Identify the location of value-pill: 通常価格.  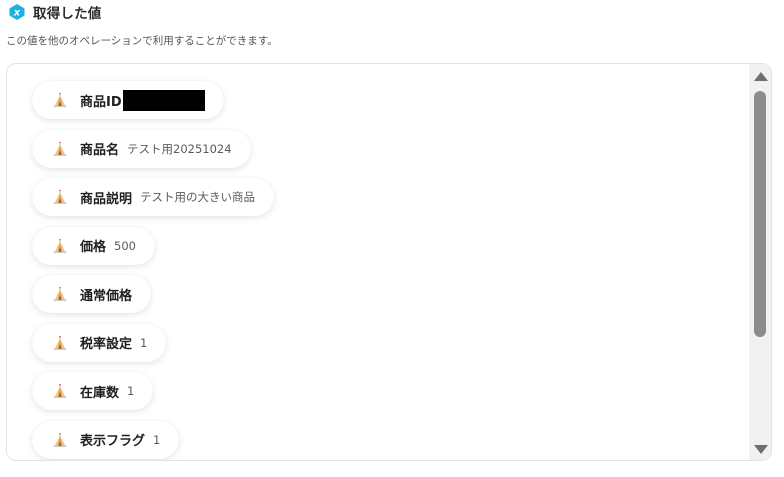
(92, 294).